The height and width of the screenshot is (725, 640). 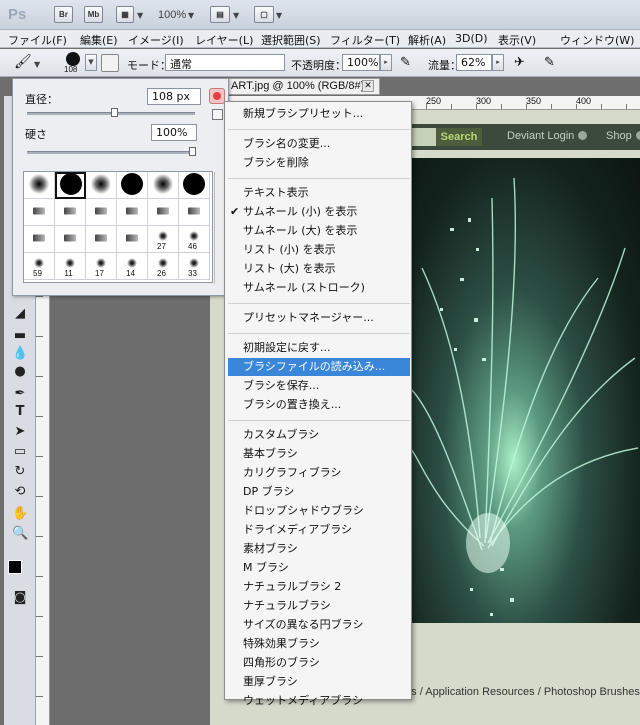 What do you see at coordinates (368, 86) in the screenshot?
I see `close-tab-icon: ✕` at bounding box center [368, 86].